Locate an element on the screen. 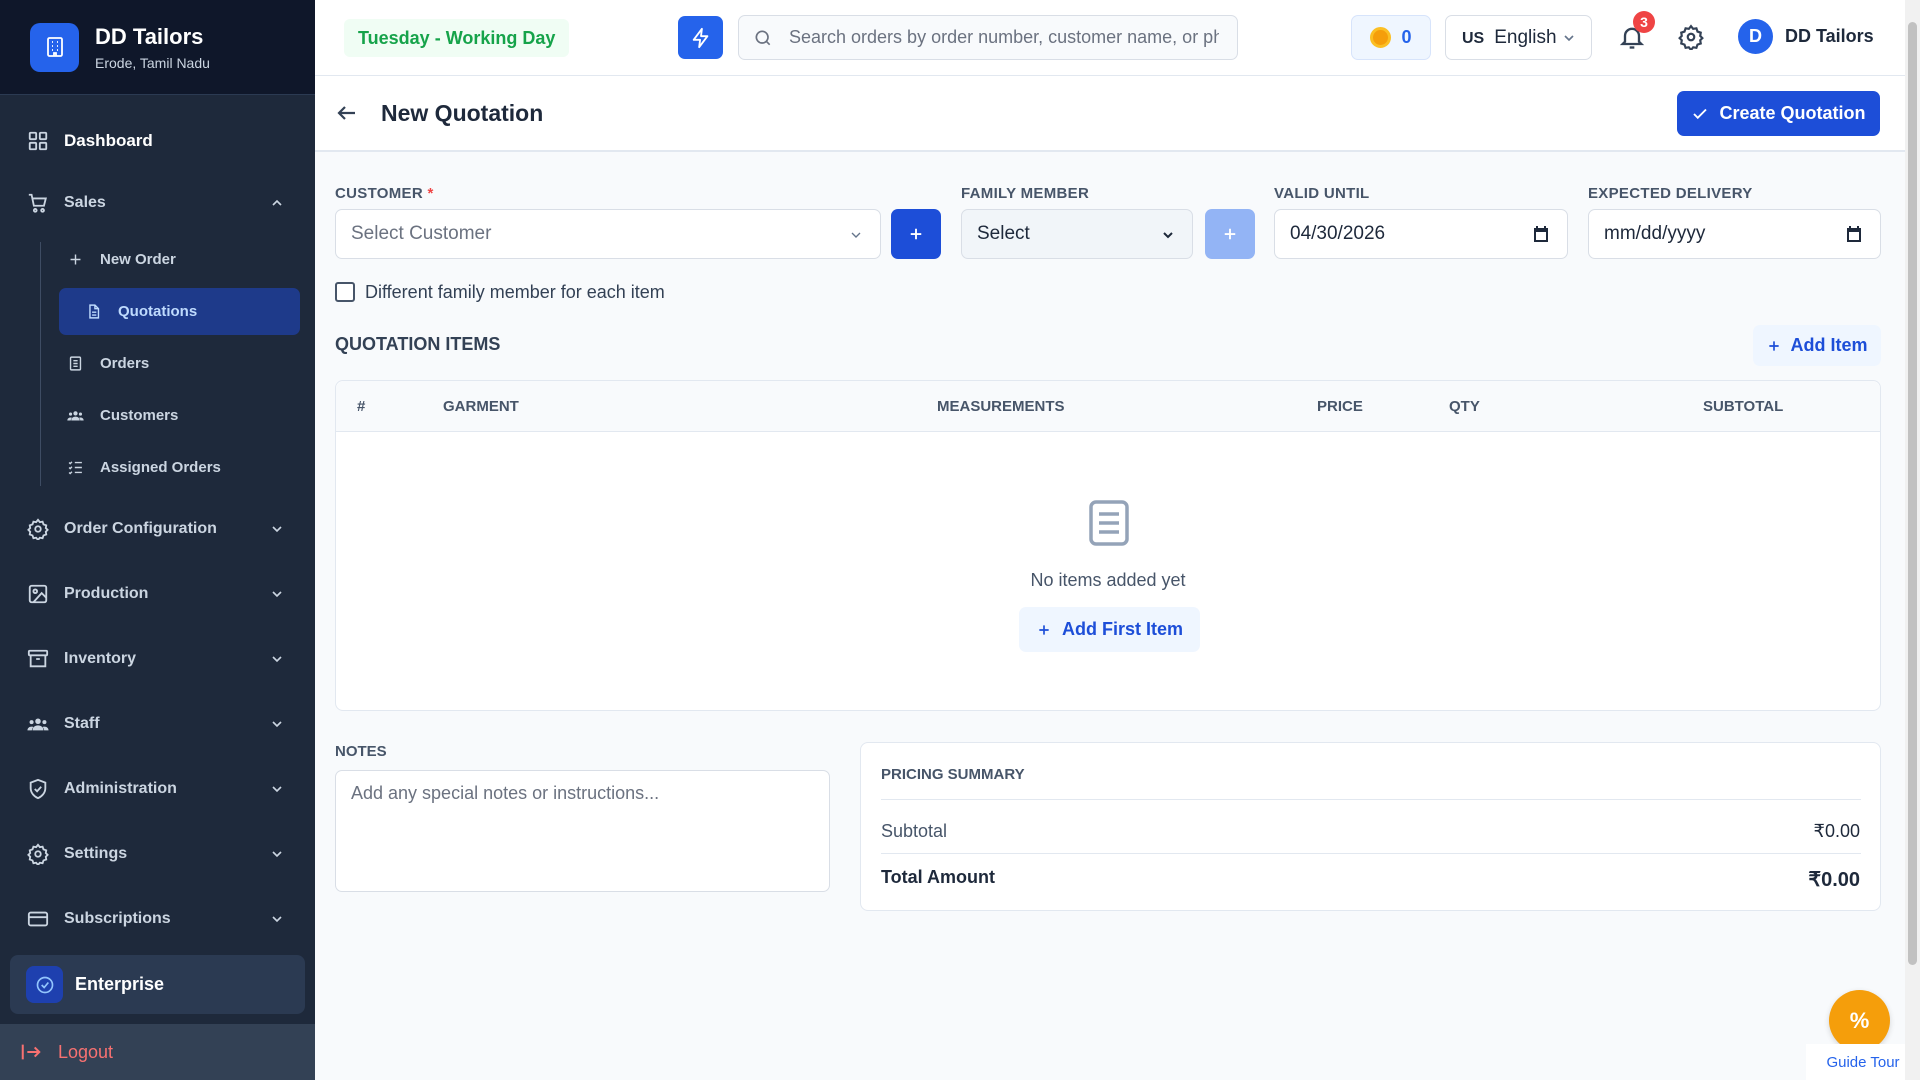 Image resolution: width=1920 pixels, height=1080 pixels. sidebar-item-administration: Administration is located at coordinates (157, 789).